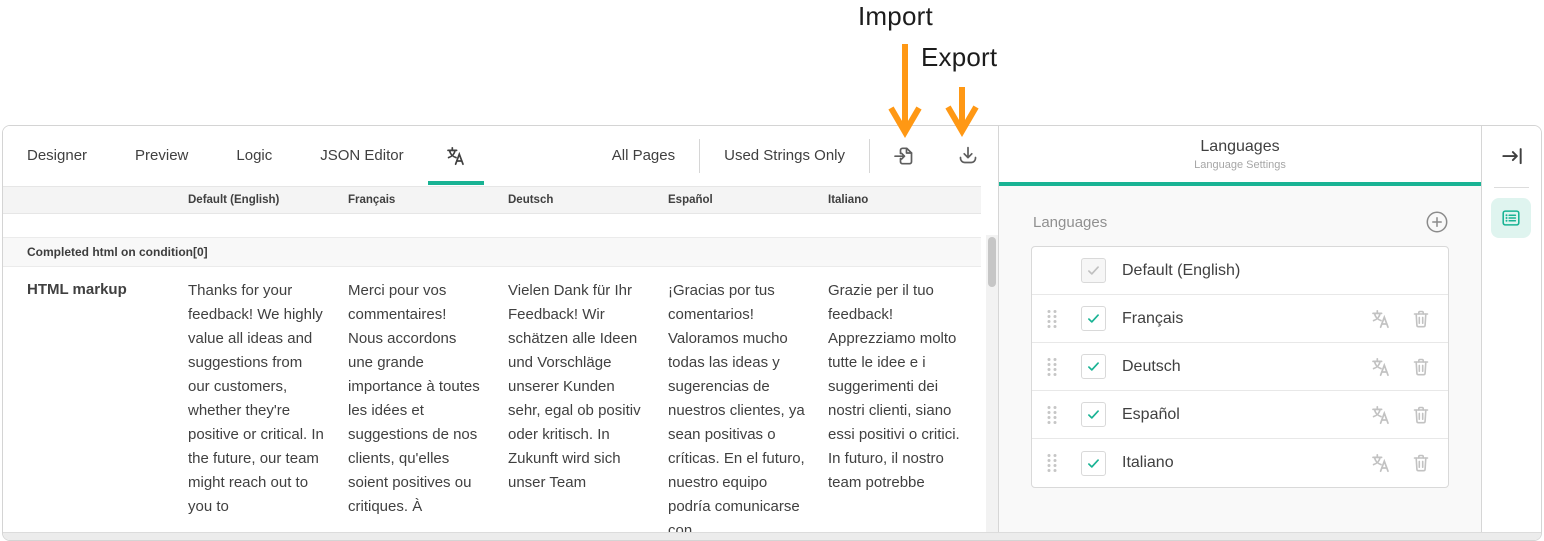 This screenshot has height=541, width=1544. I want to click on list-item-francais: Français, so click(1240, 319).